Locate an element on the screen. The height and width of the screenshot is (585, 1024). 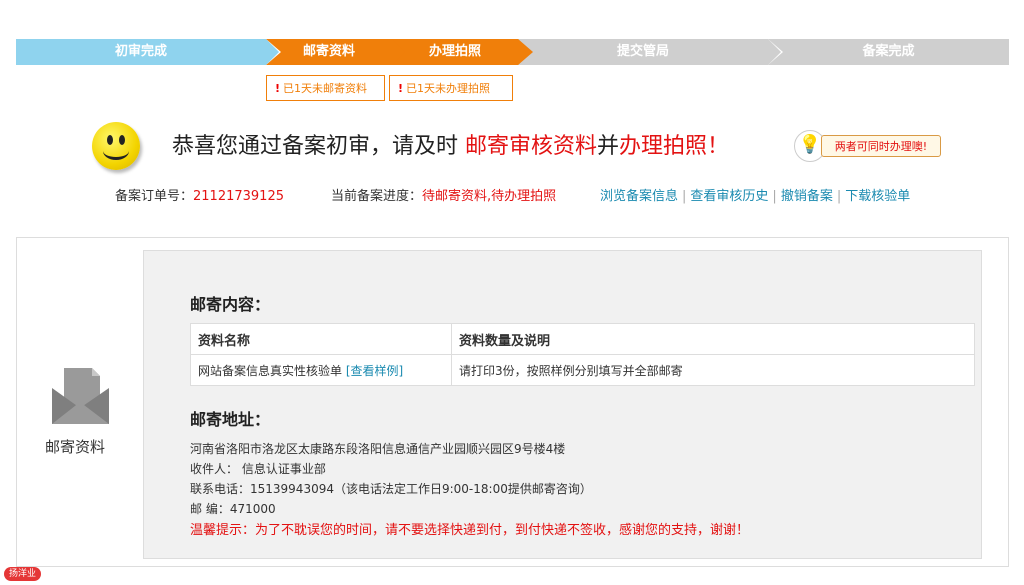
progress-steps: 初审完成 邮寄资料 办理拍照 提交管局 备案完成 is located at coordinates (512, 52).